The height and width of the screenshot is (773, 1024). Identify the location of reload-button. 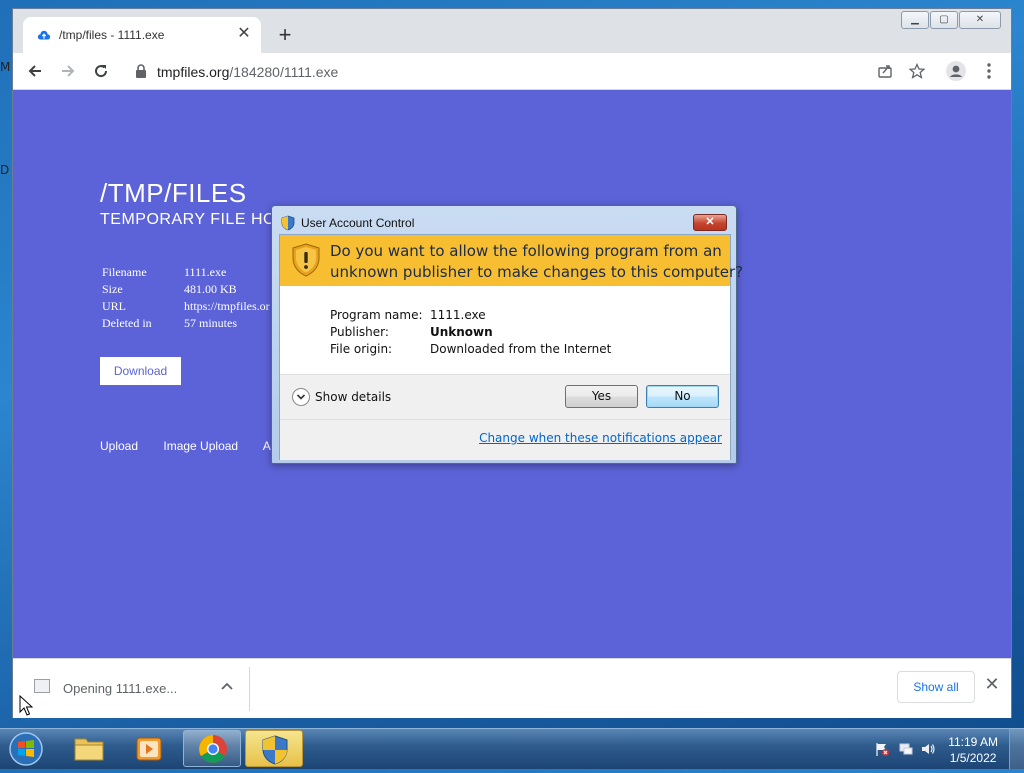
(101, 71).